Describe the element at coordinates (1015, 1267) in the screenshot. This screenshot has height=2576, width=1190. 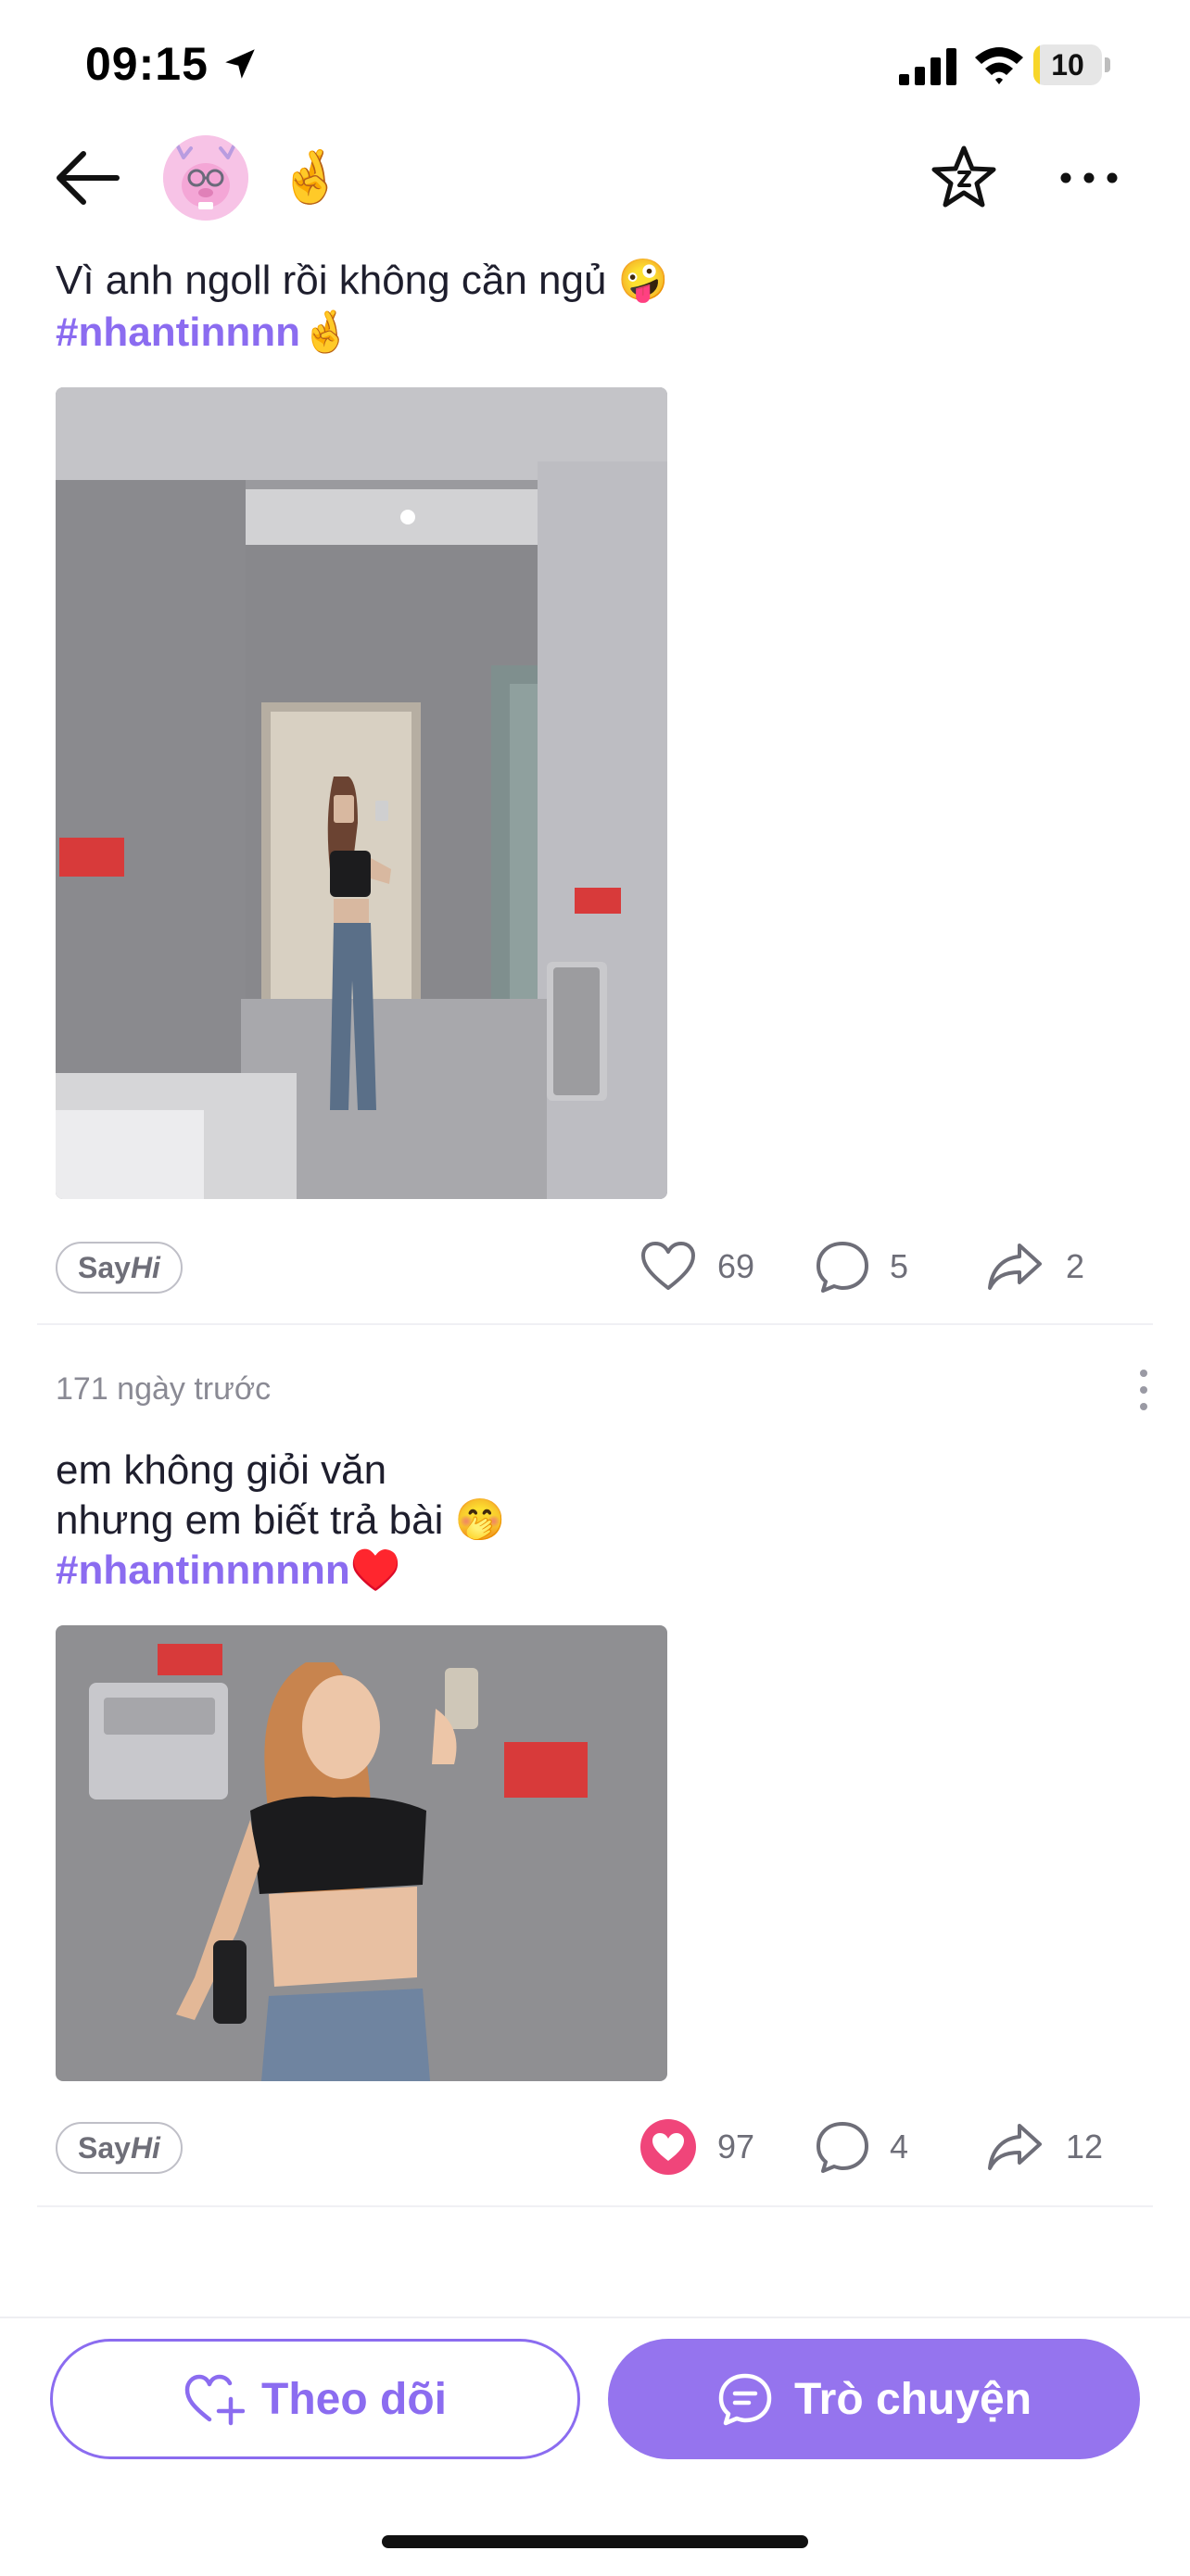
I see `post-1-share-icon` at that location.